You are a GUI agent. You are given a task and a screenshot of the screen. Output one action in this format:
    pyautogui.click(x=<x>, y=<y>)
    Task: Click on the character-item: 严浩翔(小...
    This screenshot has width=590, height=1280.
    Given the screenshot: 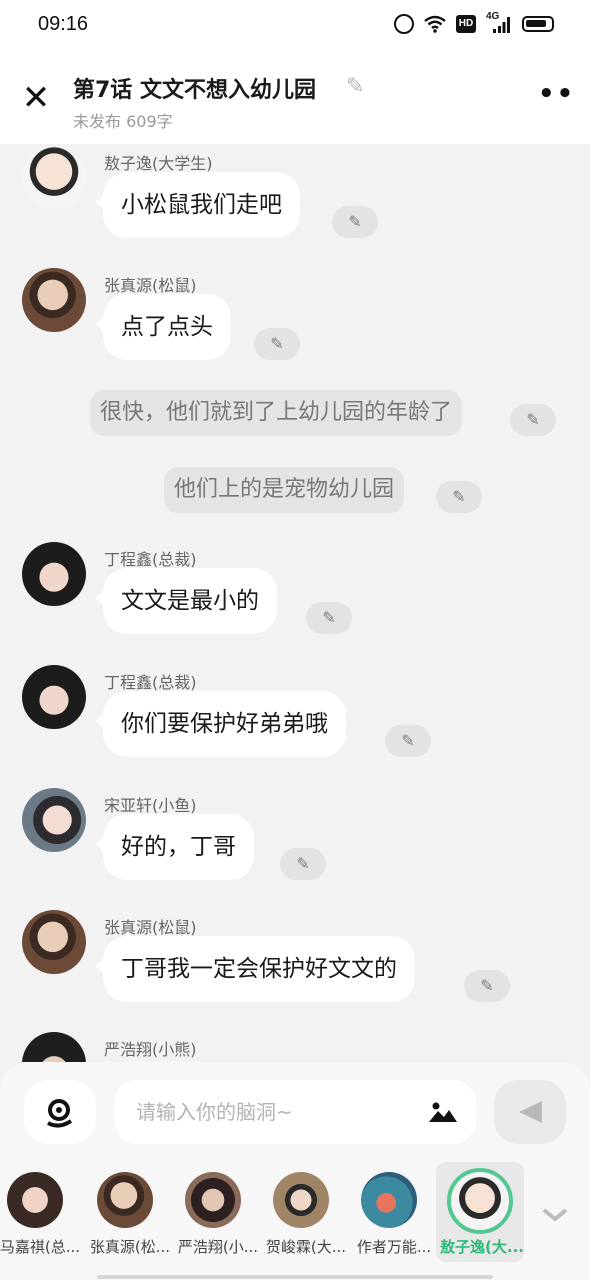 What is the action you would take?
    pyautogui.click(x=216, y=1212)
    